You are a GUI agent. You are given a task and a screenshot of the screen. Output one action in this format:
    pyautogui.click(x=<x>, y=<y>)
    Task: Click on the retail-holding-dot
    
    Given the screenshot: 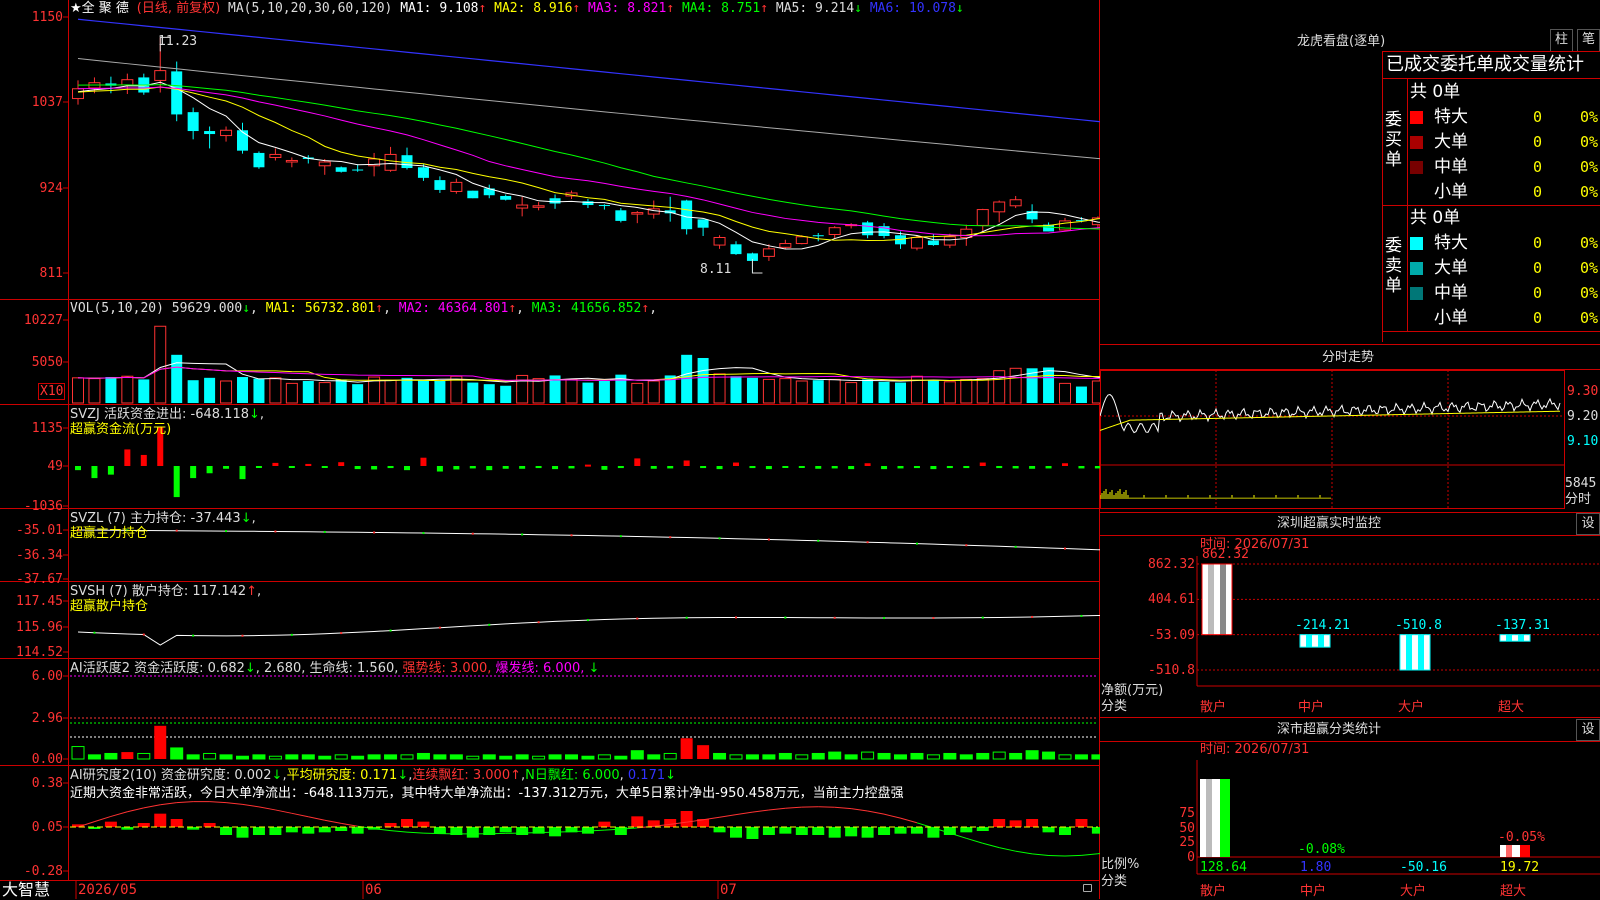 What is the action you would take?
    pyautogui.click(x=439, y=627)
    